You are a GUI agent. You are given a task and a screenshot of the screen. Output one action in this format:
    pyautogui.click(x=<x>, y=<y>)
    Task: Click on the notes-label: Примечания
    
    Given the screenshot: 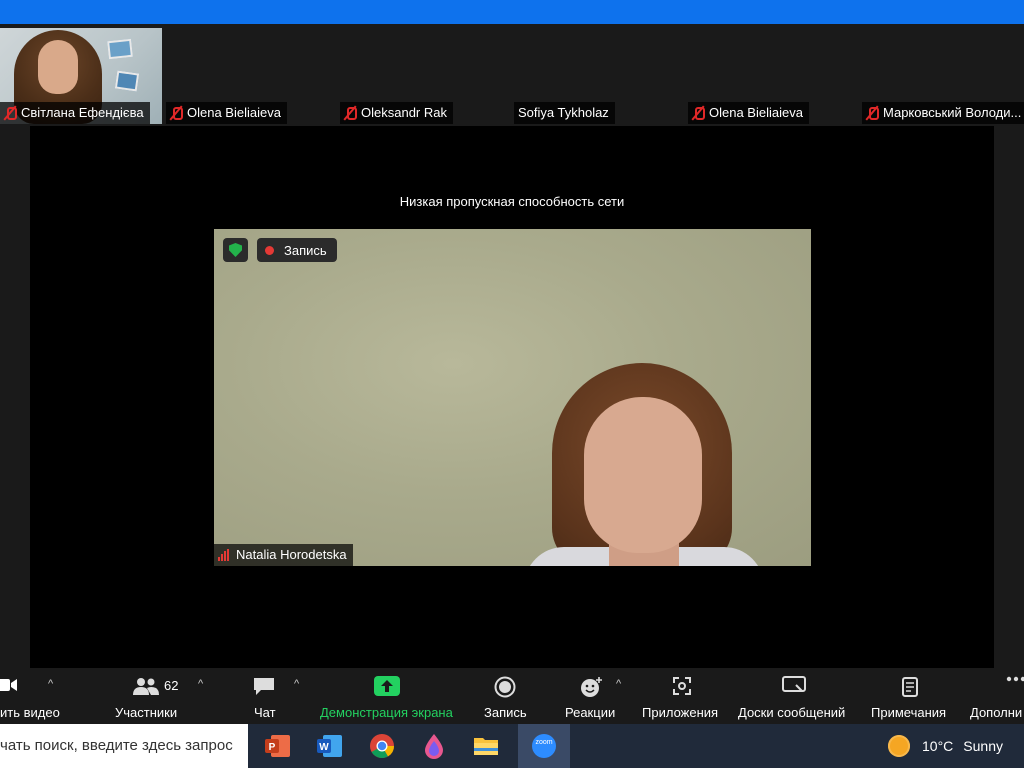 What is the action you would take?
    pyautogui.click(x=909, y=712)
    